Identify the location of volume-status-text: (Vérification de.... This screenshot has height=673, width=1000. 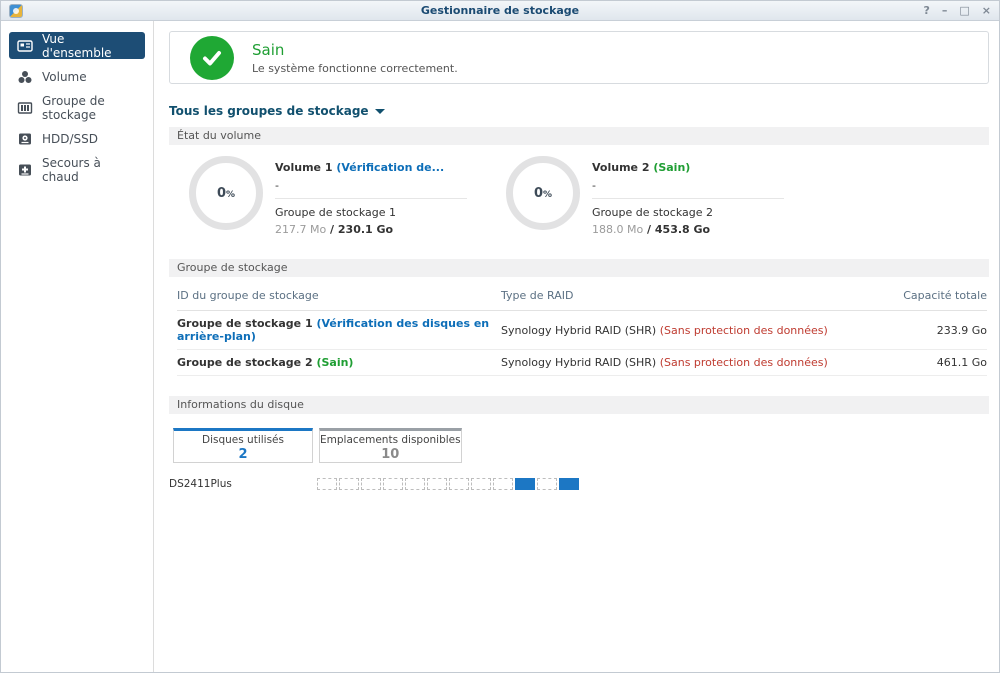
(390, 167).